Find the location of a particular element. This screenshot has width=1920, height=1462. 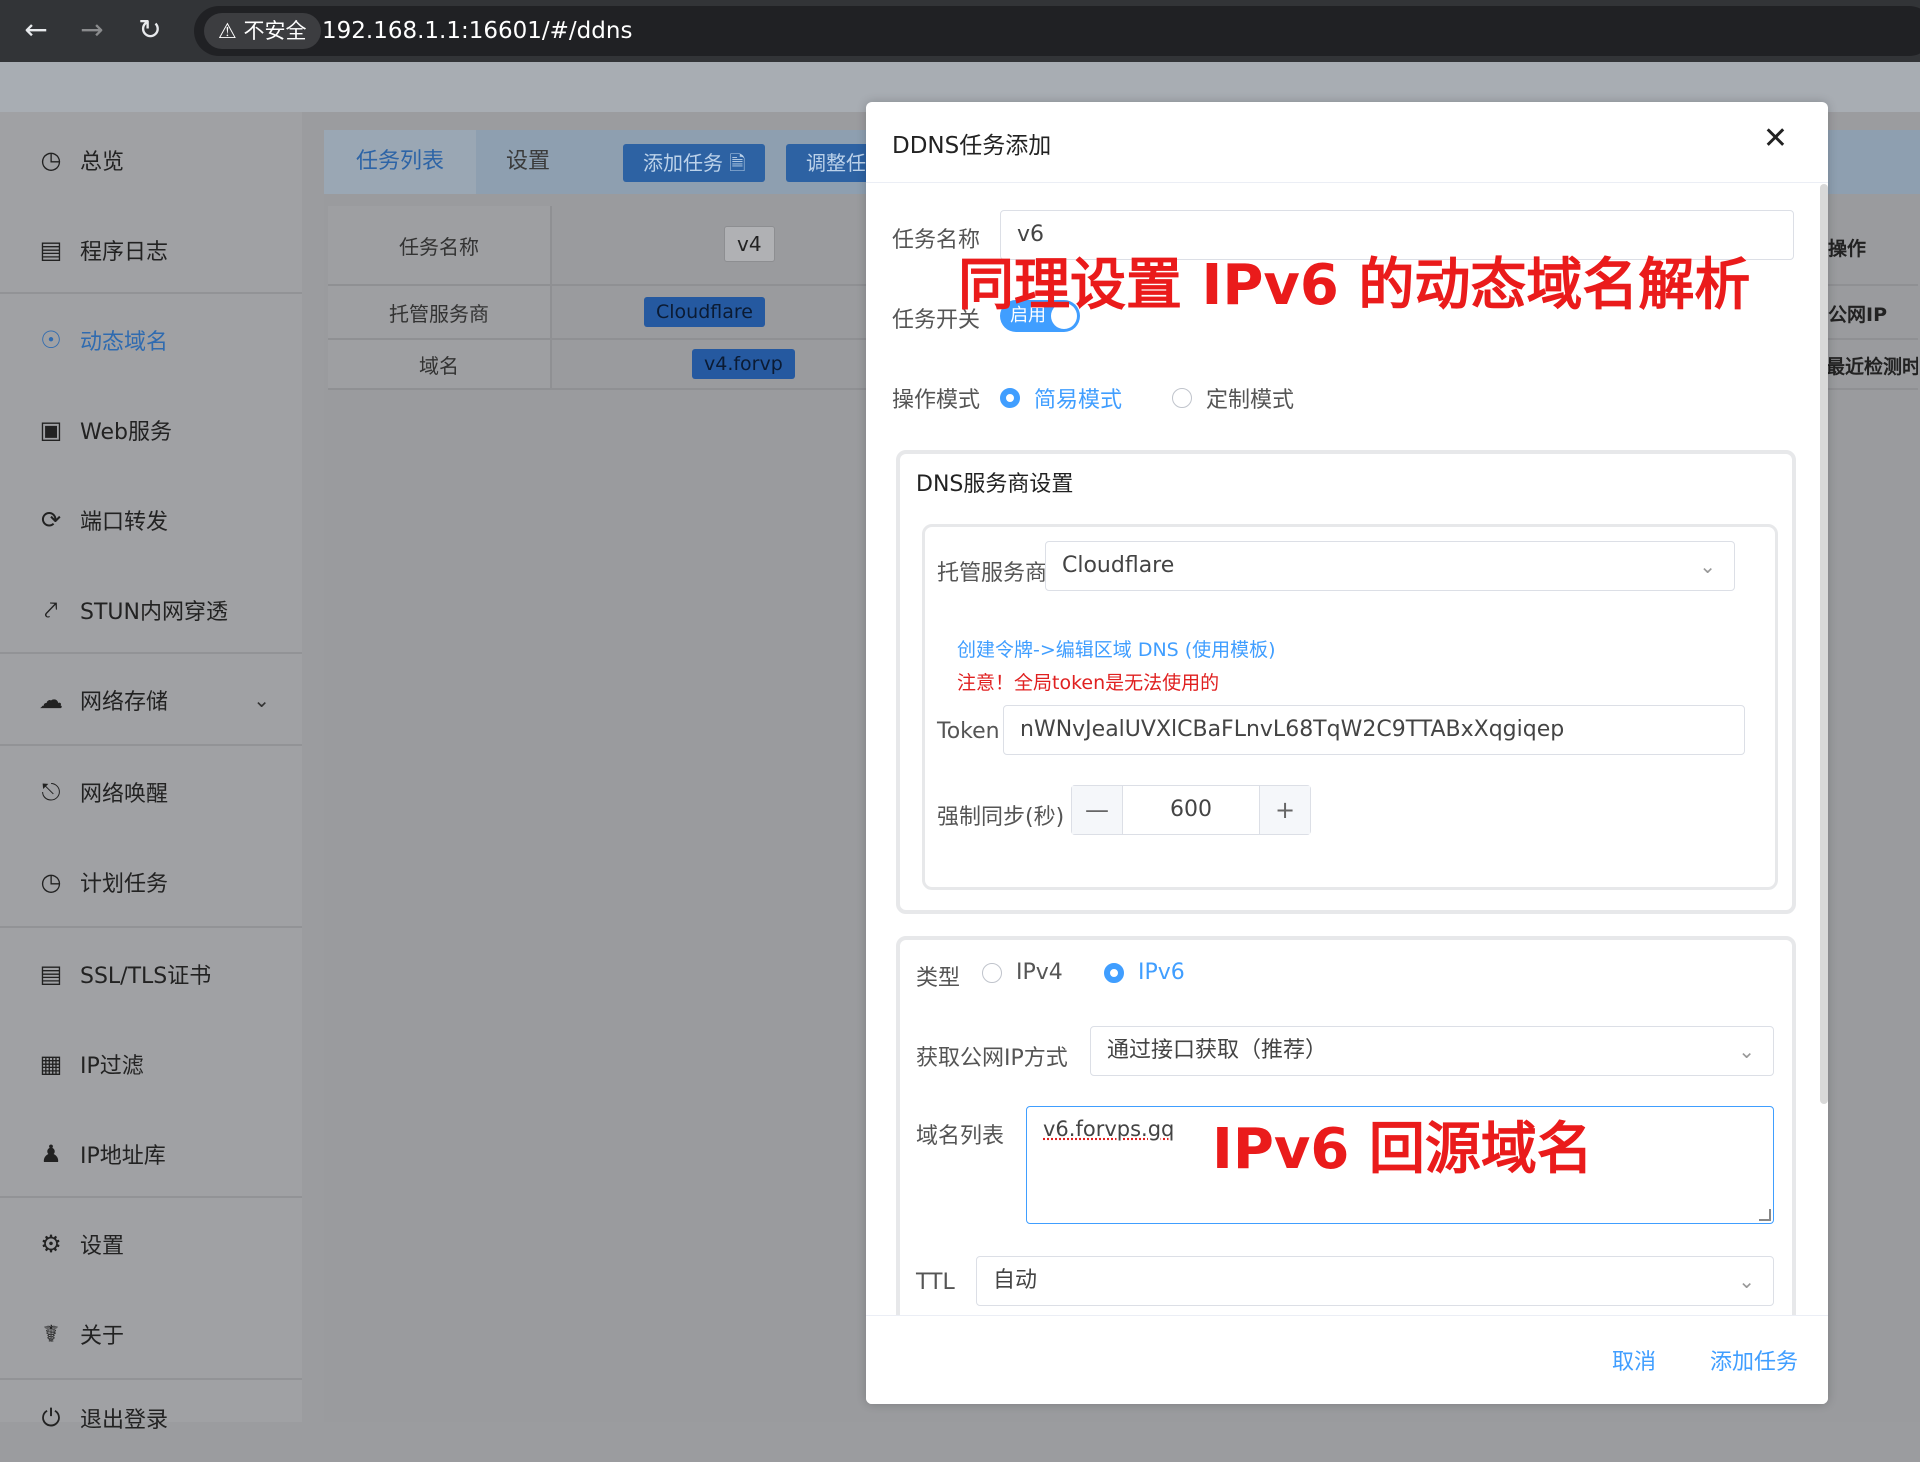

sidebar-item-label: 网络存储 is located at coordinates (124, 702).